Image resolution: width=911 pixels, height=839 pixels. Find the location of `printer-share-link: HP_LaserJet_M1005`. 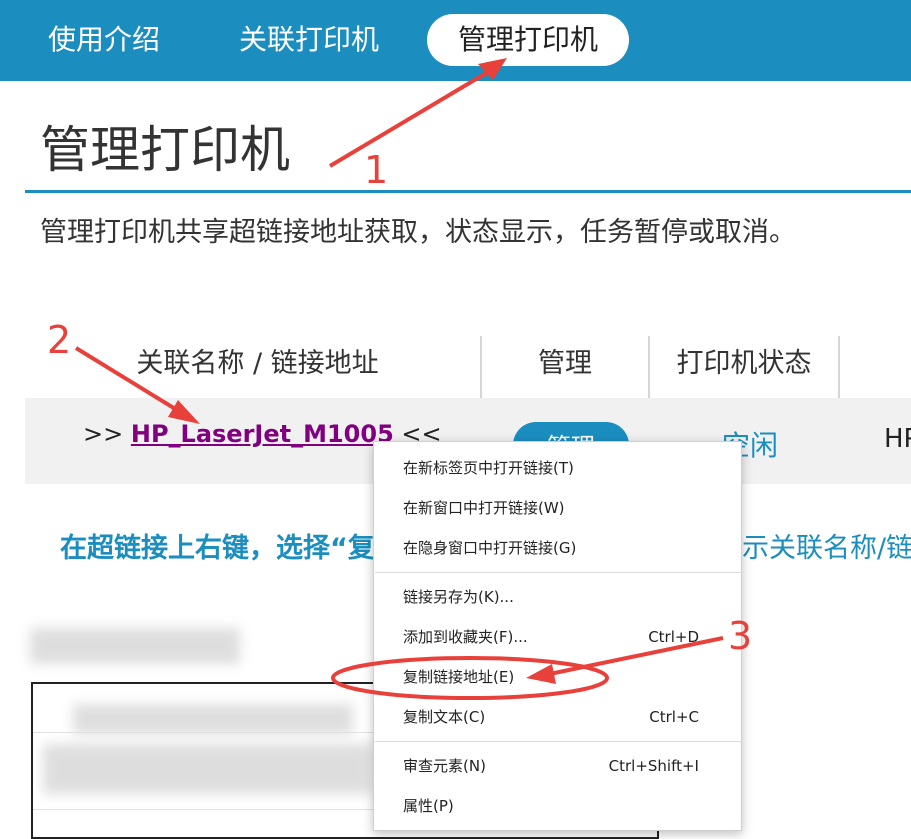

printer-share-link: HP_LaserJet_M1005 is located at coordinates (262, 434).